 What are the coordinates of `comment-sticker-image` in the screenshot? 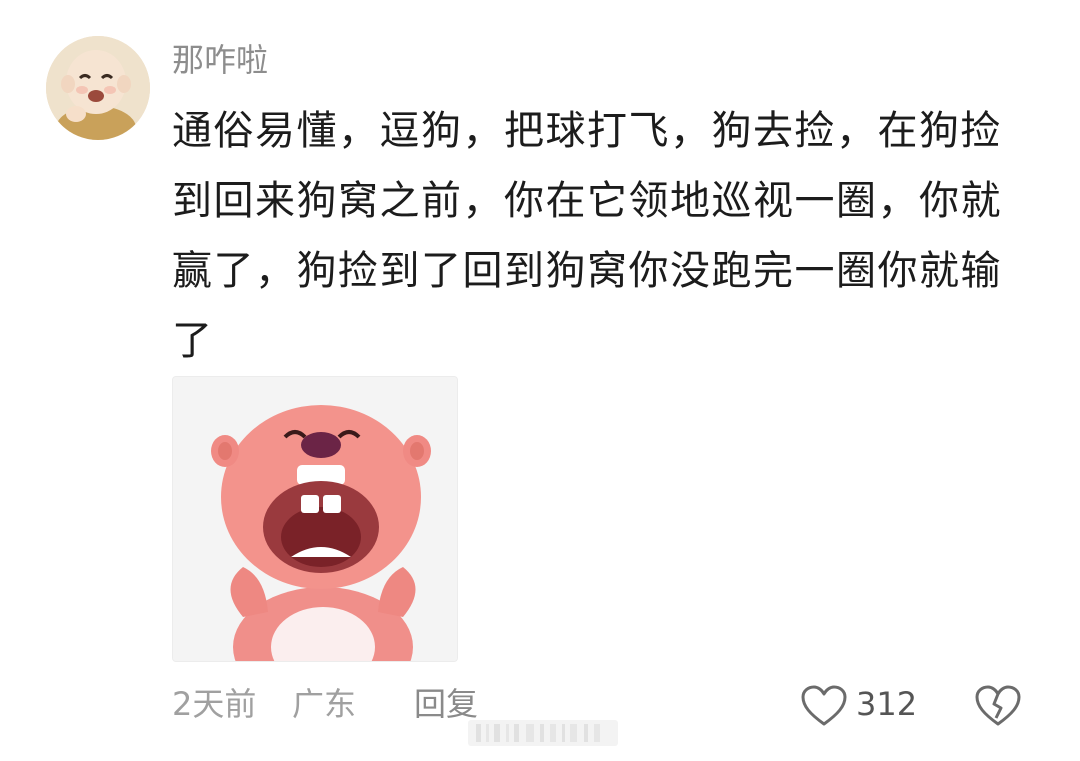 It's located at (315, 519).